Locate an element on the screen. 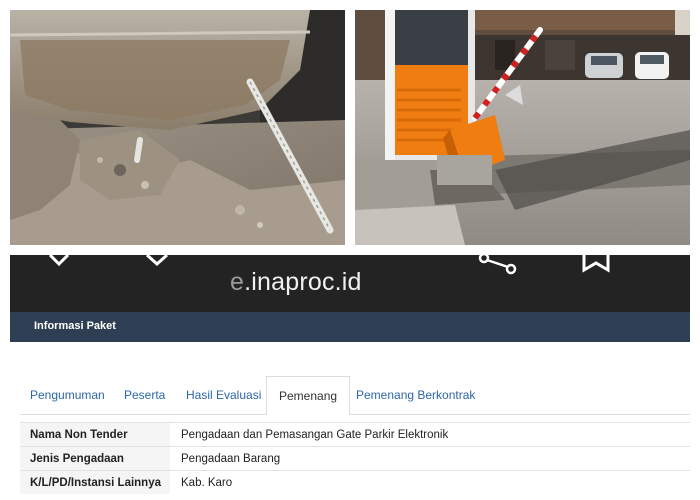  table-row: Jenis Pengadaan Pengadaan Barang is located at coordinates (355, 458).